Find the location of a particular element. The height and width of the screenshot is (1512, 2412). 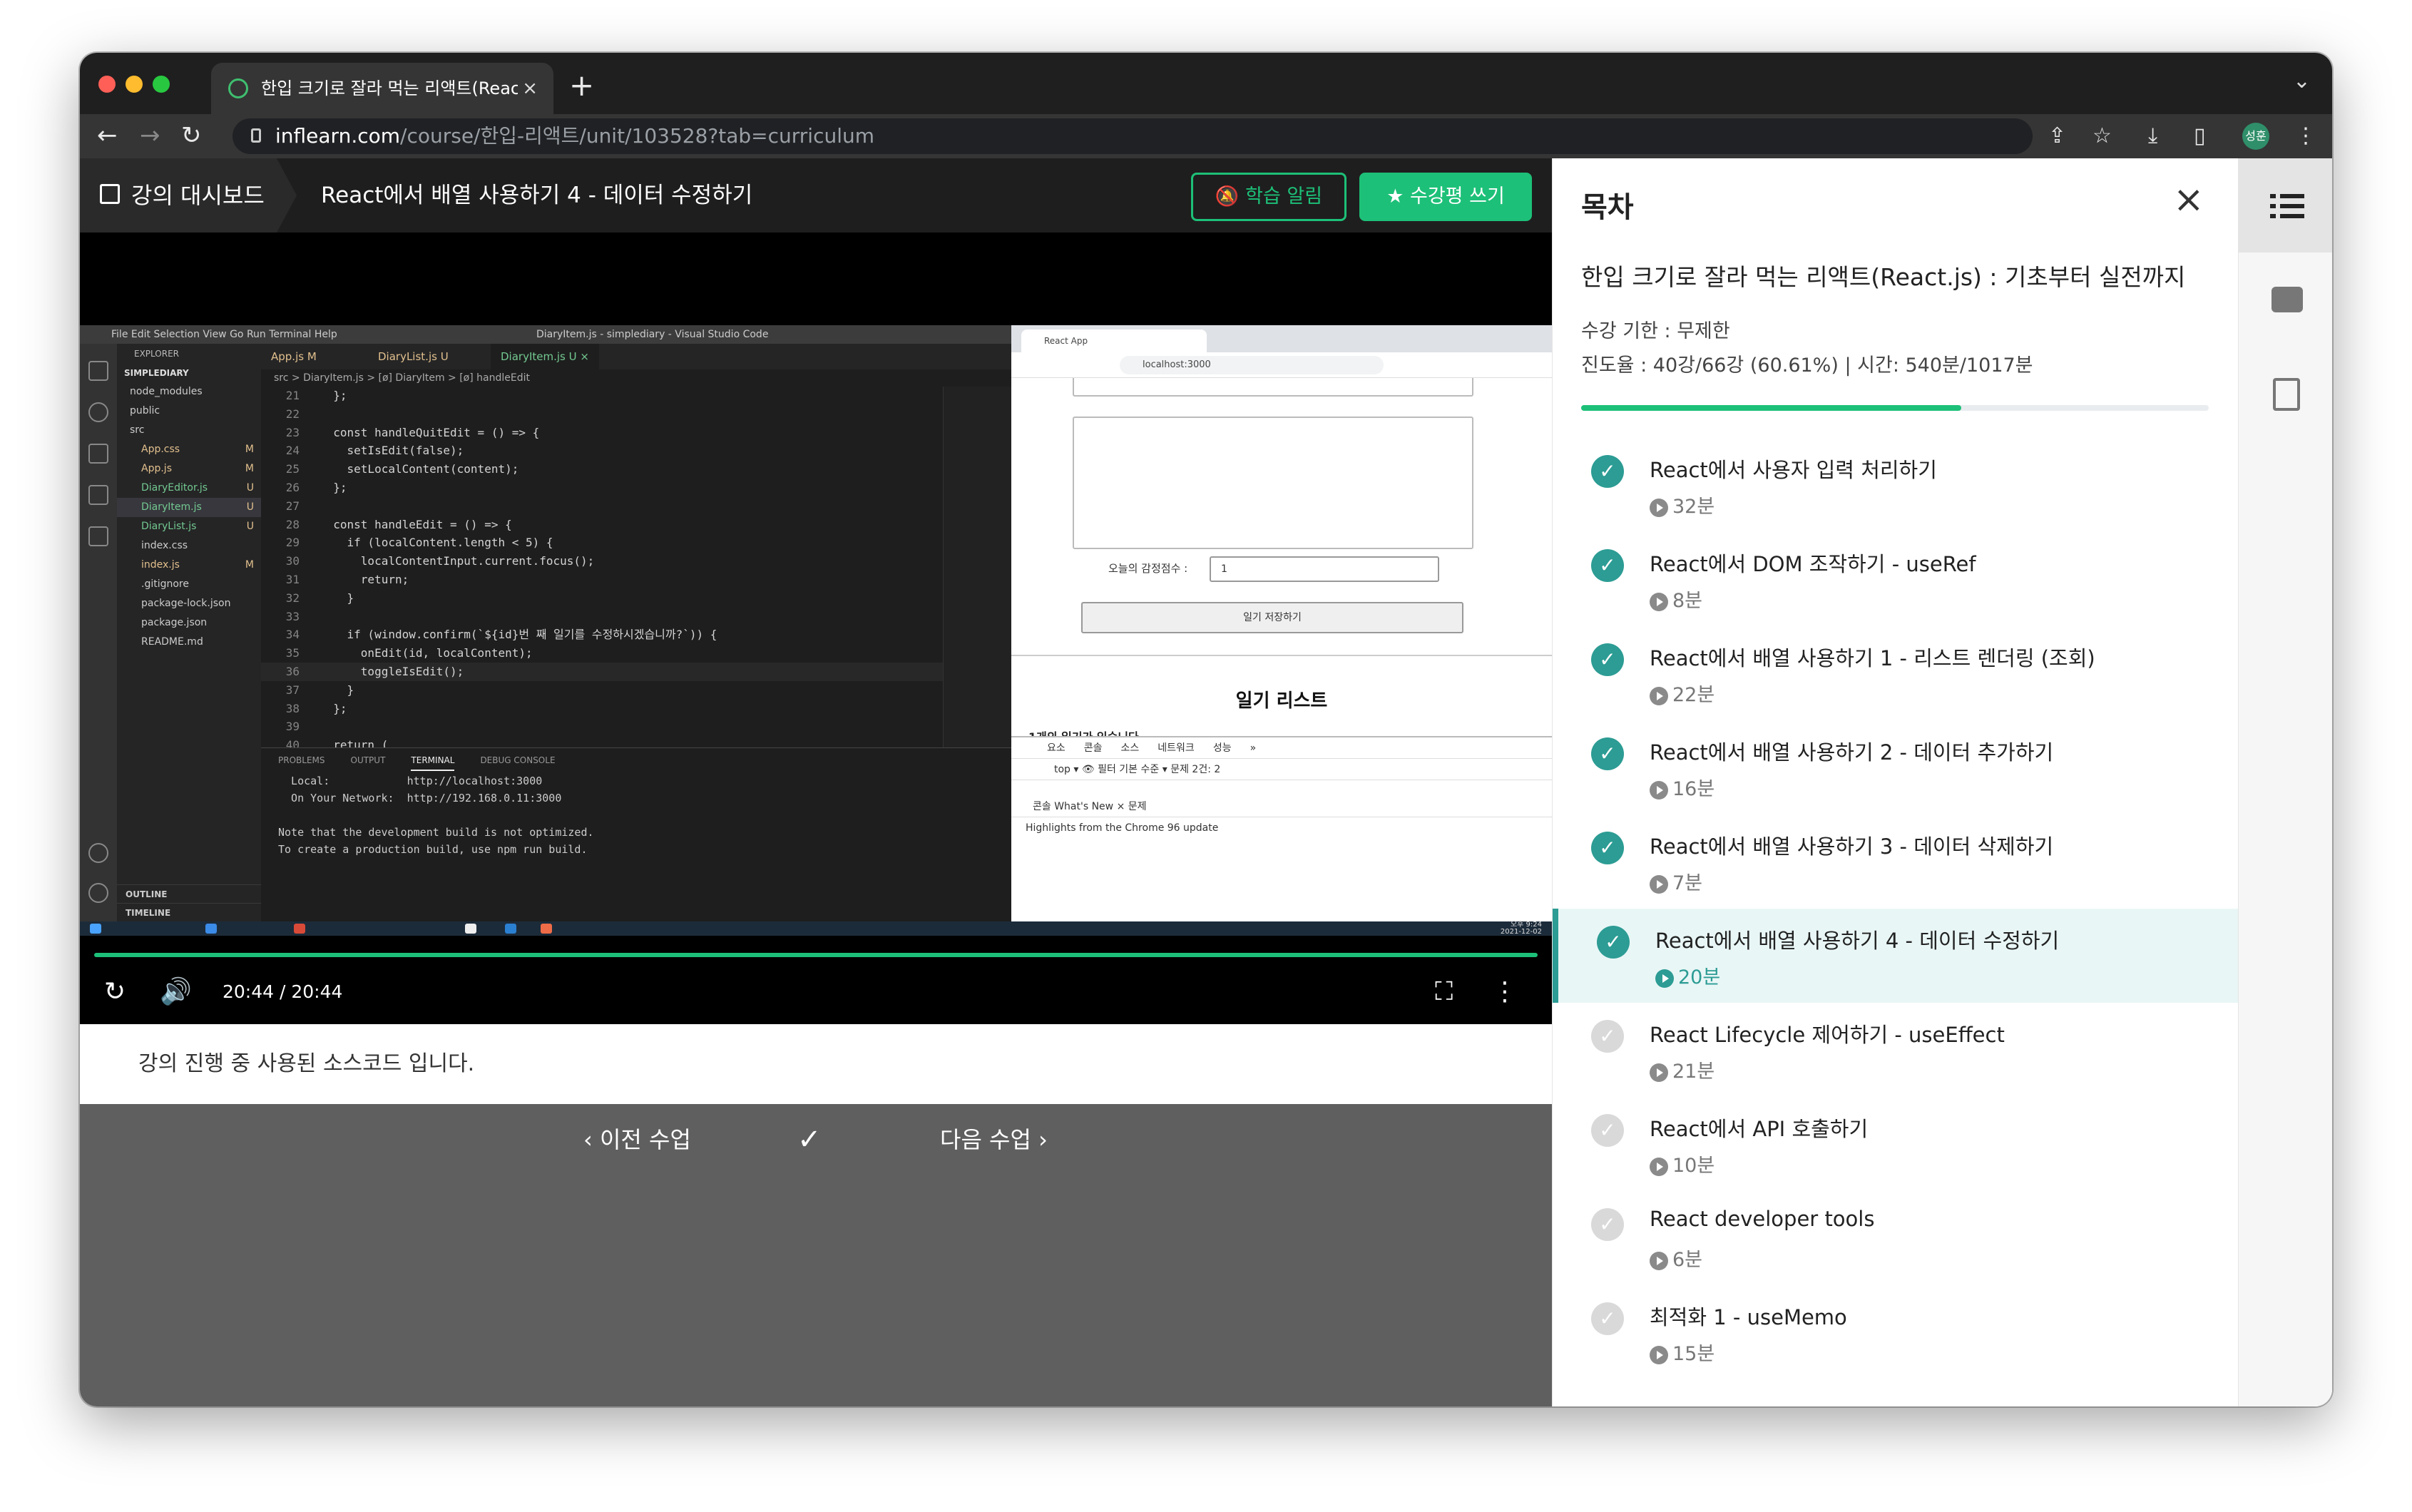

windows-start-icon is located at coordinates (95, 929).